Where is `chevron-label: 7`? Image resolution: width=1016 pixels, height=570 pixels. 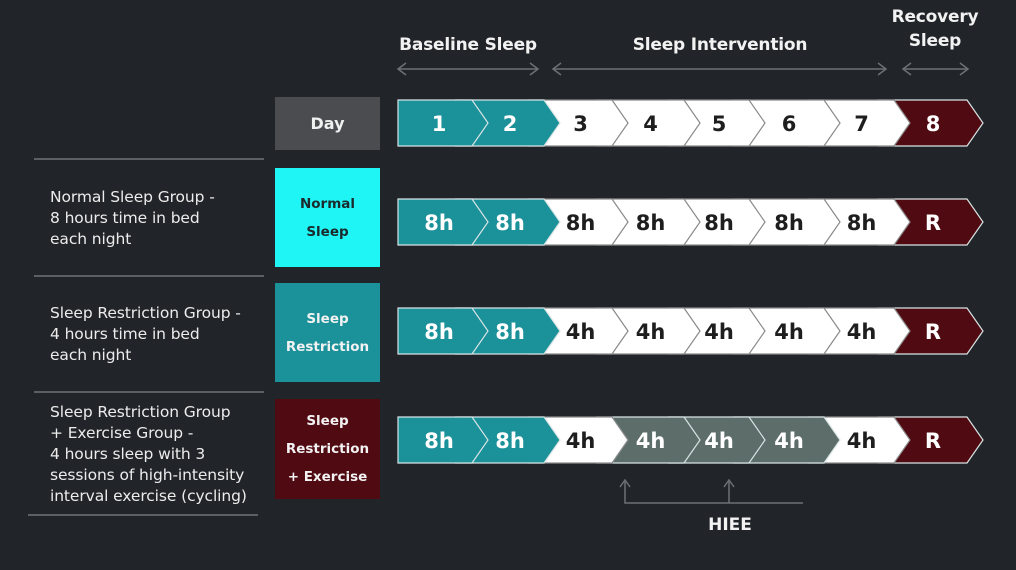 chevron-label: 7 is located at coordinates (861, 124).